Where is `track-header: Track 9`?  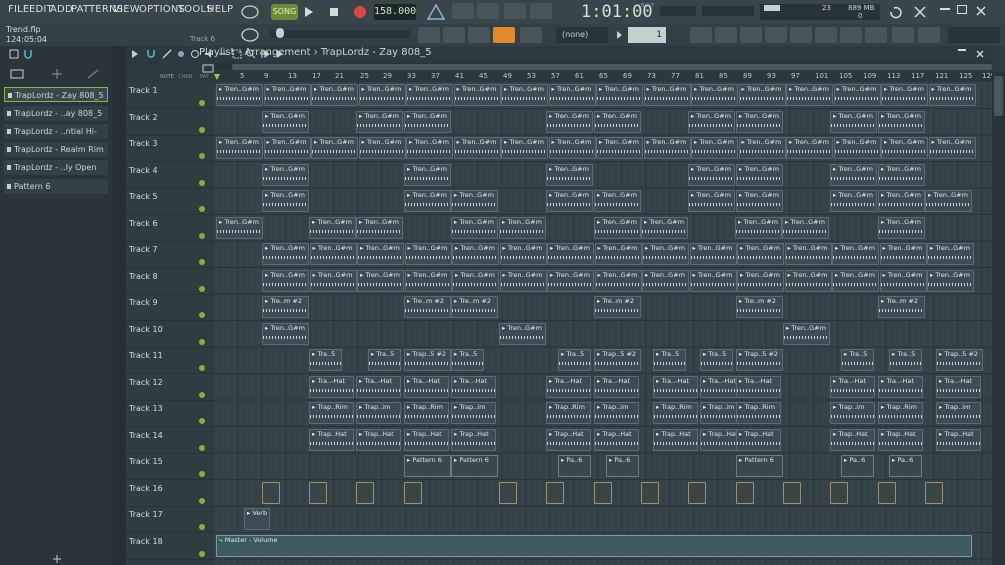
track-header: Track 9 is located at coordinates (170, 307).